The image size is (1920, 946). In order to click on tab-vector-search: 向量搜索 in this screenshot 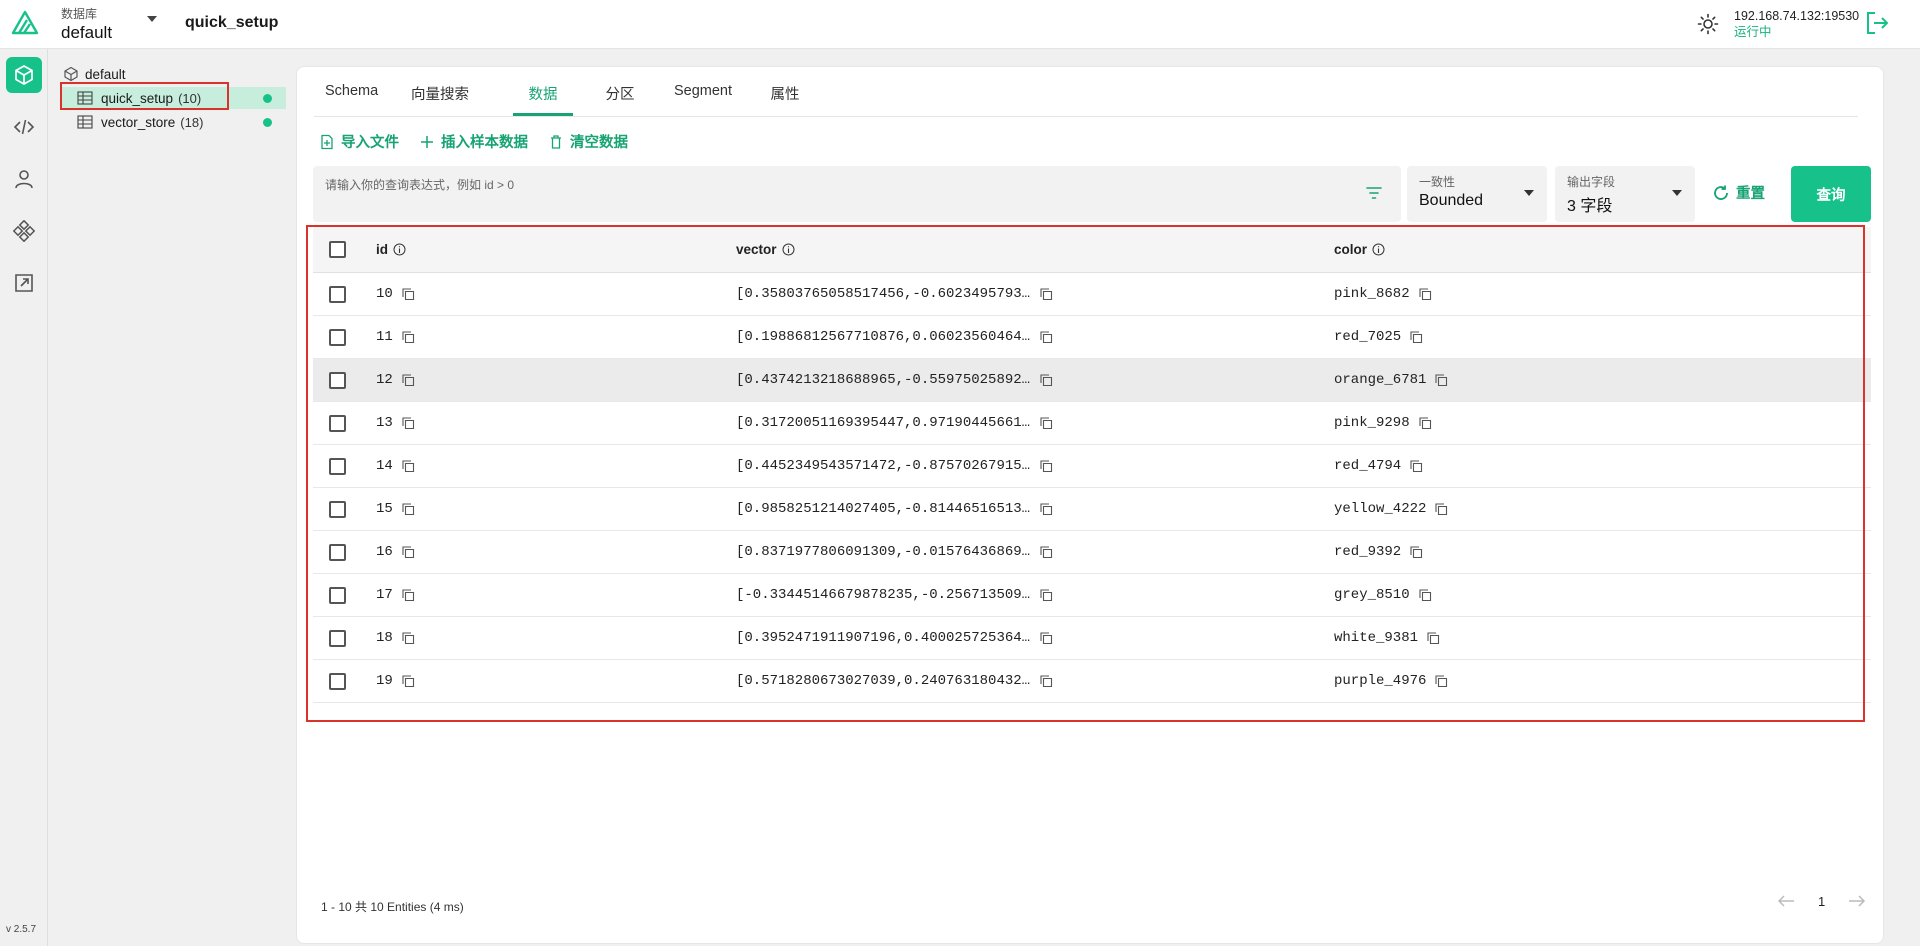, I will do `click(440, 99)`.